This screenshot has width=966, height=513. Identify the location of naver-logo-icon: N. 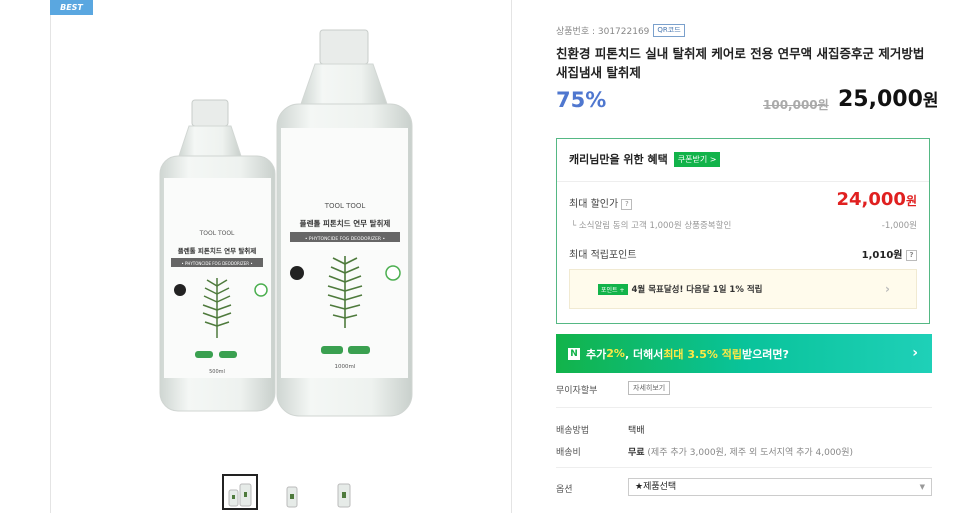
(574, 353).